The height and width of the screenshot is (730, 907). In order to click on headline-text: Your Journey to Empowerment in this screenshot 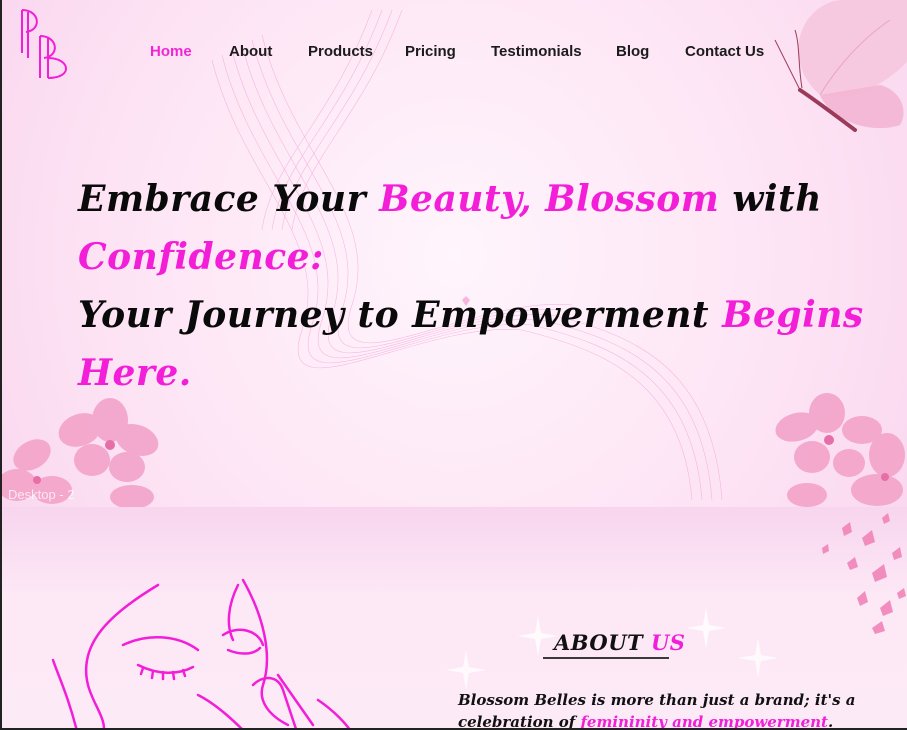, I will do `click(400, 315)`.